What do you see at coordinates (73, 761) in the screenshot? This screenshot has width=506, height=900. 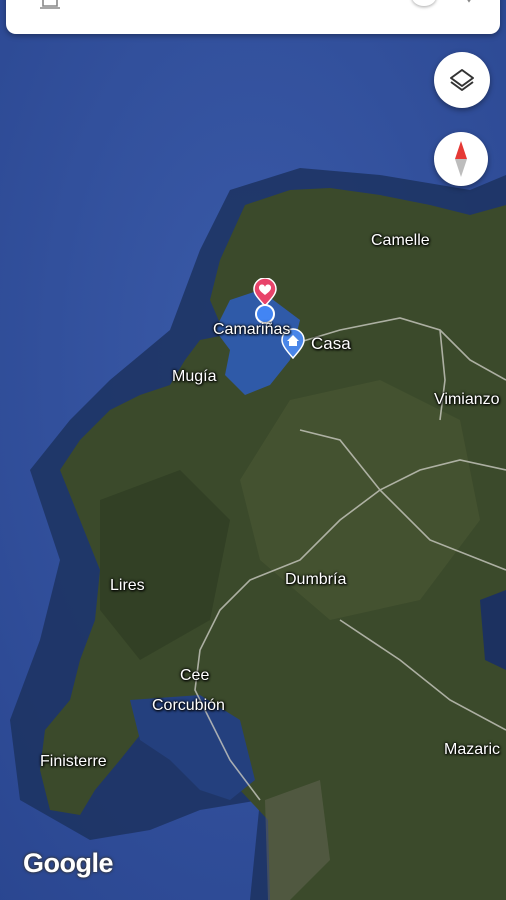 I see `place-label-finisterre: Finisterre` at bounding box center [73, 761].